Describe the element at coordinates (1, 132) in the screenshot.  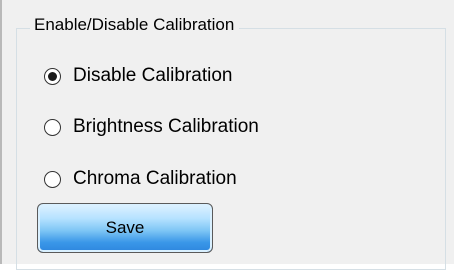
I see `panel-left-border` at that location.